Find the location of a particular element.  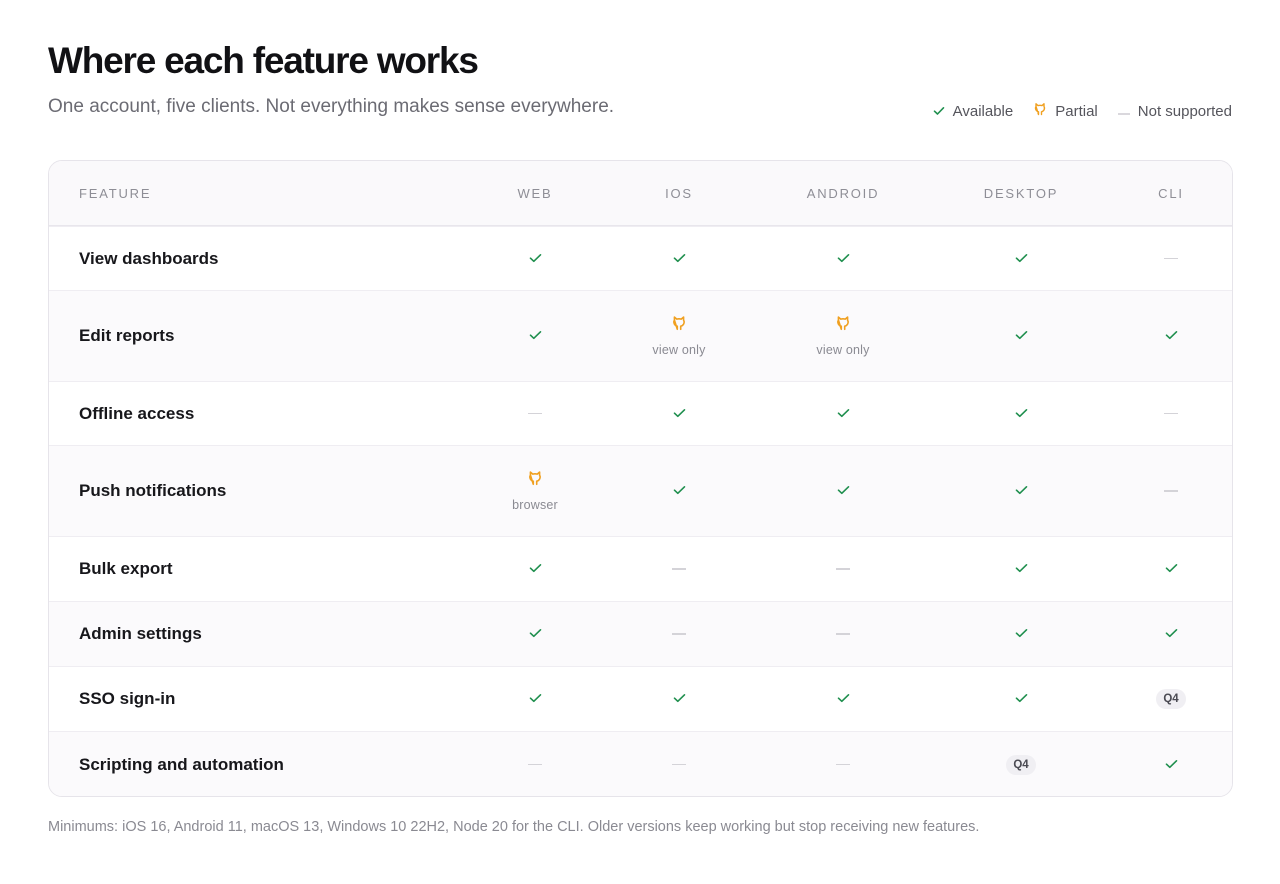

feature-name: Edit reports is located at coordinates (127, 335).